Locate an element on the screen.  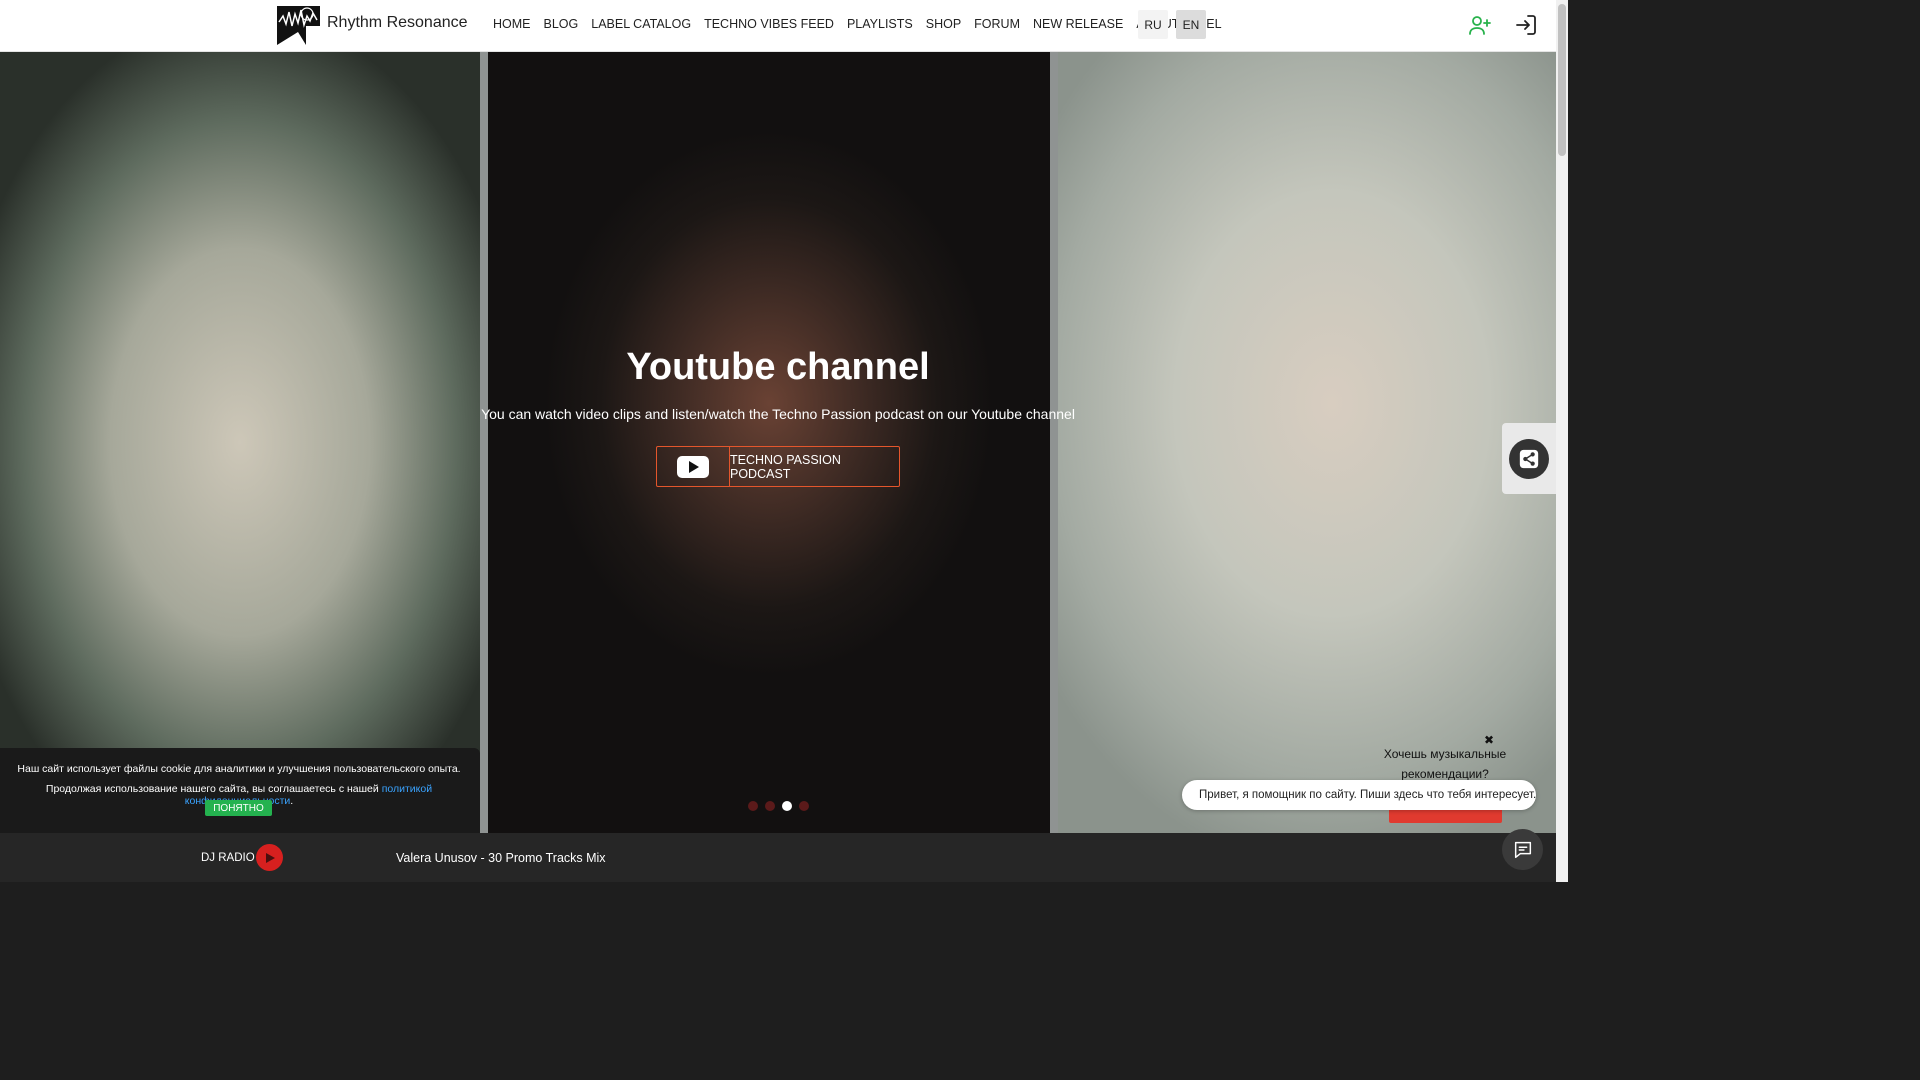
hero-title: Youtube channel is located at coordinates (778, 367).